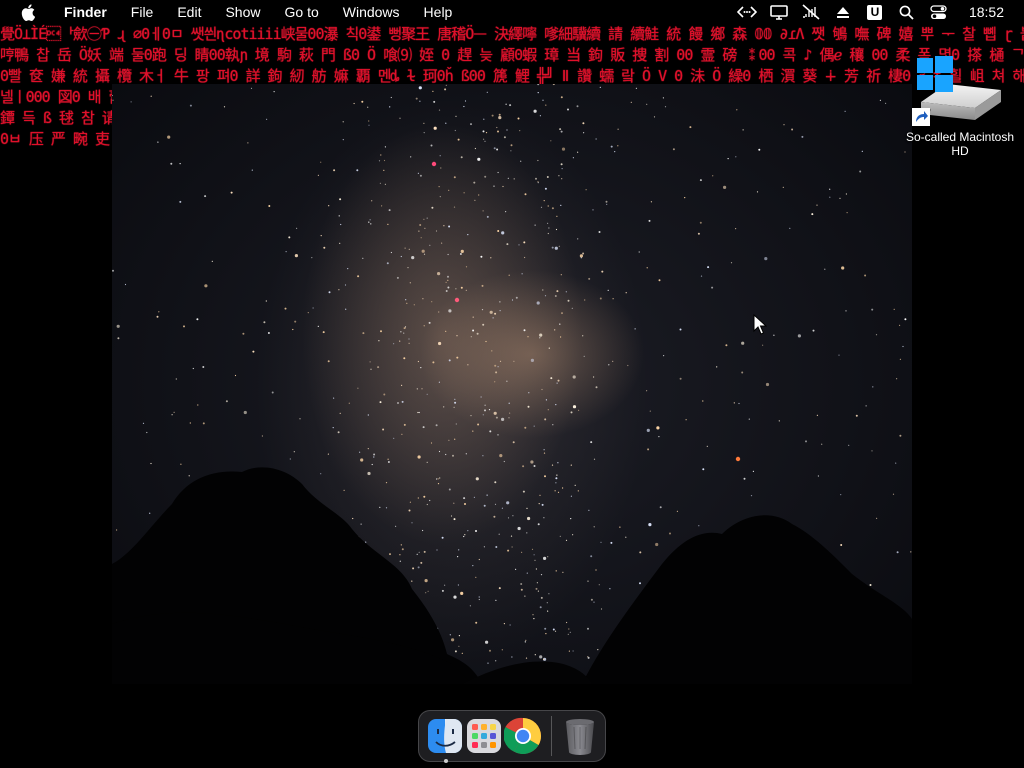 The width and height of the screenshot is (1024, 768). Describe the element at coordinates (302, 12) in the screenshot. I see `menu-go-to: Go to` at that location.